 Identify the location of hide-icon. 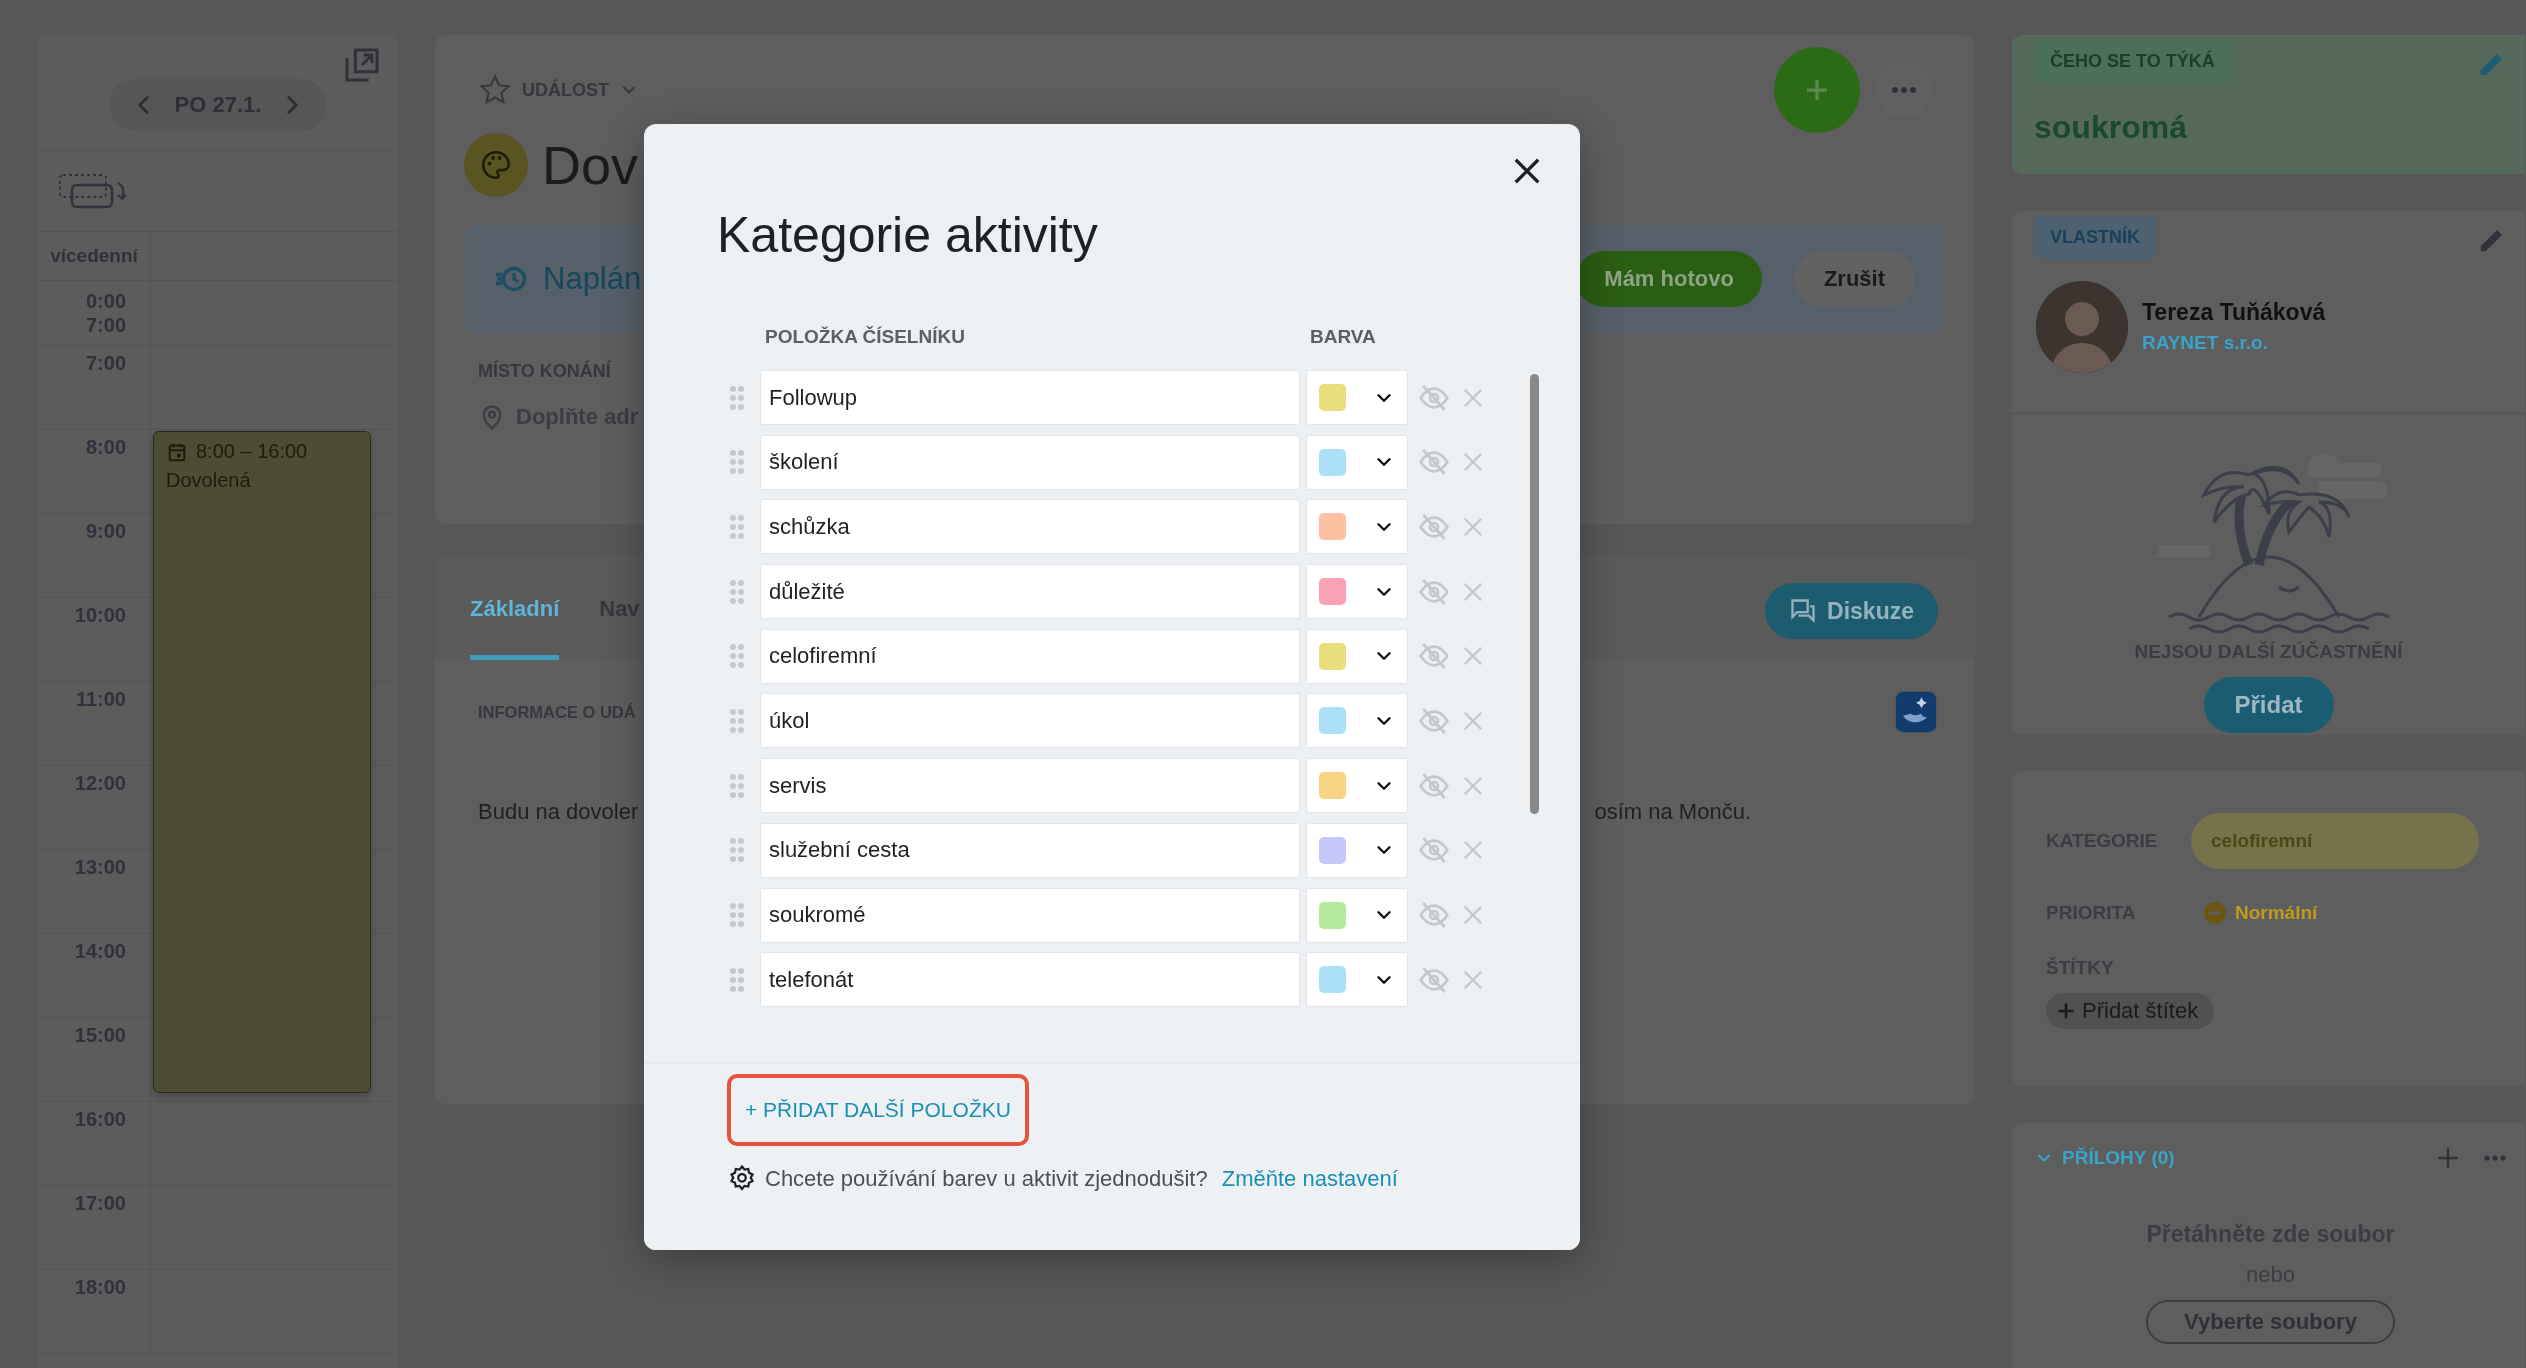
(1434, 915).